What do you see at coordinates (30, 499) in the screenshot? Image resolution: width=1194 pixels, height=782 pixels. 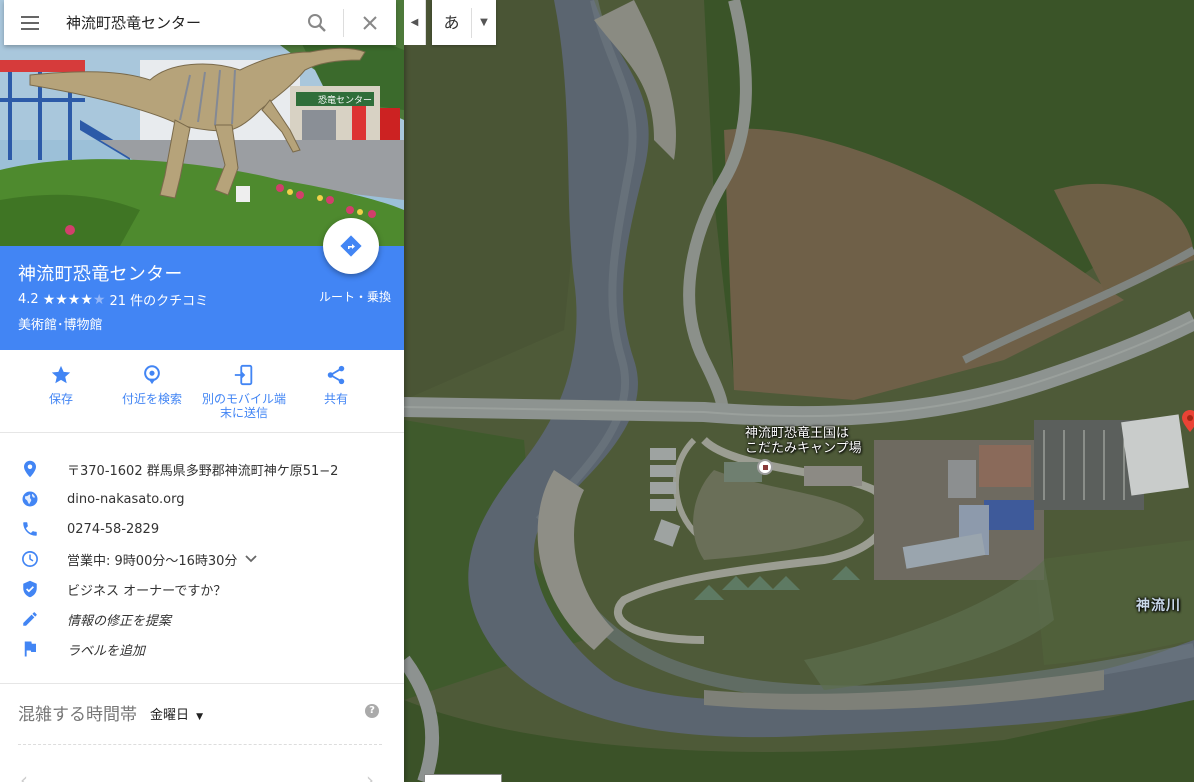 I see `globe-icon` at bounding box center [30, 499].